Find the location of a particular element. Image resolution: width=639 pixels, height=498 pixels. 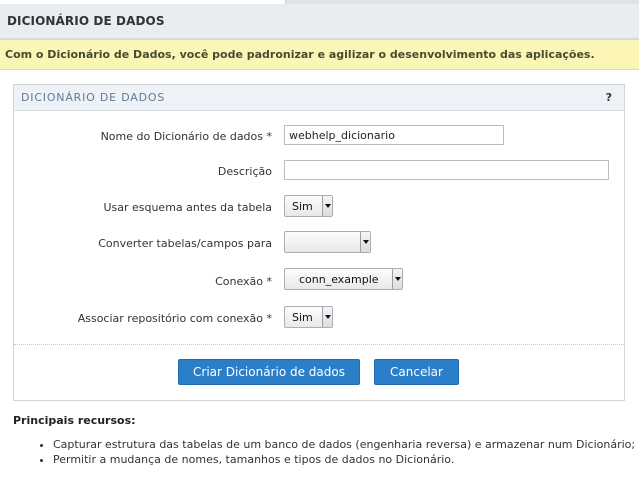

use-schema-label: Usar esquema antes da tabela is located at coordinates (187, 207).